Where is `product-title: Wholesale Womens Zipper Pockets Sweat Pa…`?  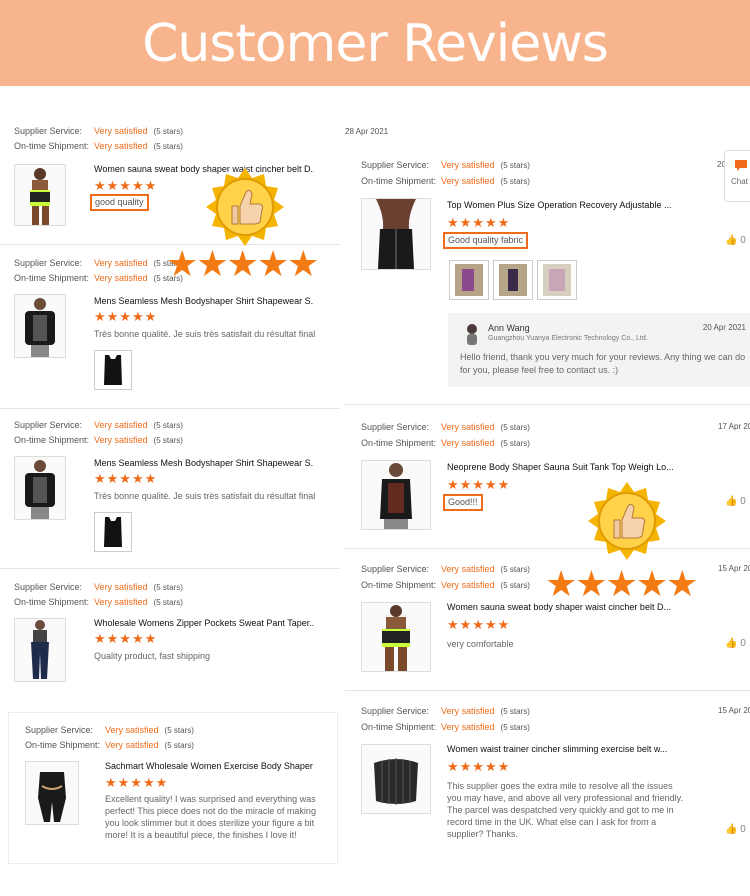 product-title: Wholesale Womens Zipper Pockets Sweat Pa… is located at coordinates (204, 623).